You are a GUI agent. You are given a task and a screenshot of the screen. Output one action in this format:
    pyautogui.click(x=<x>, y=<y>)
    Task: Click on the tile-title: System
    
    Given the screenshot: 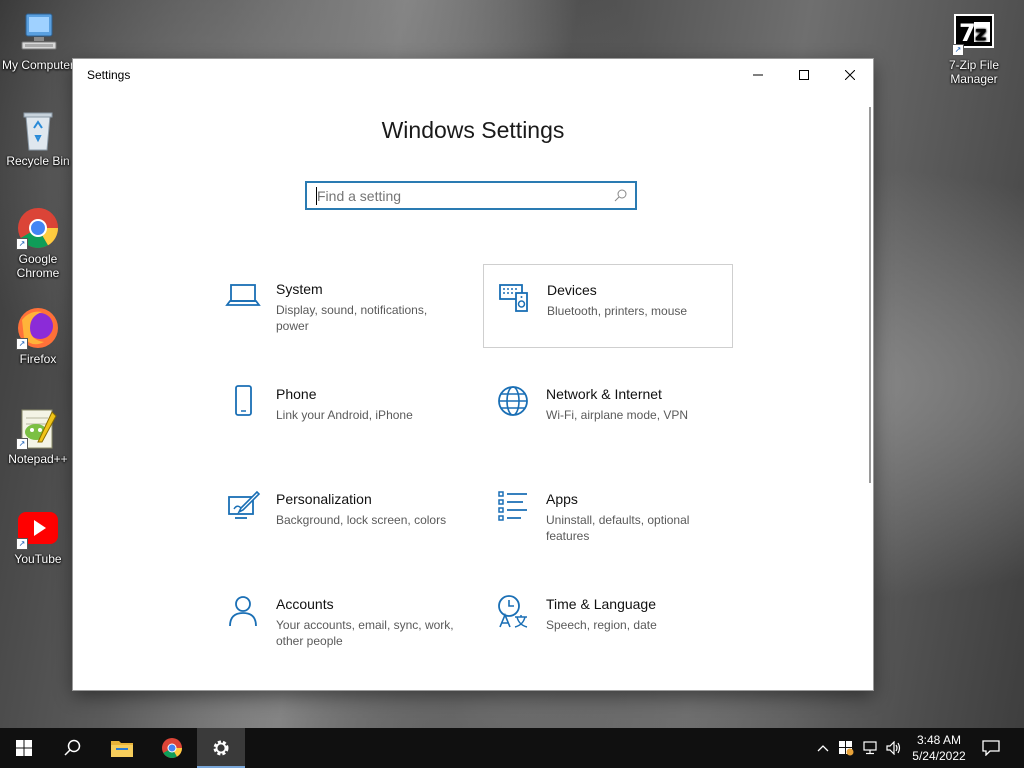 What is the action you would take?
    pyautogui.click(x=299, y=289)
    